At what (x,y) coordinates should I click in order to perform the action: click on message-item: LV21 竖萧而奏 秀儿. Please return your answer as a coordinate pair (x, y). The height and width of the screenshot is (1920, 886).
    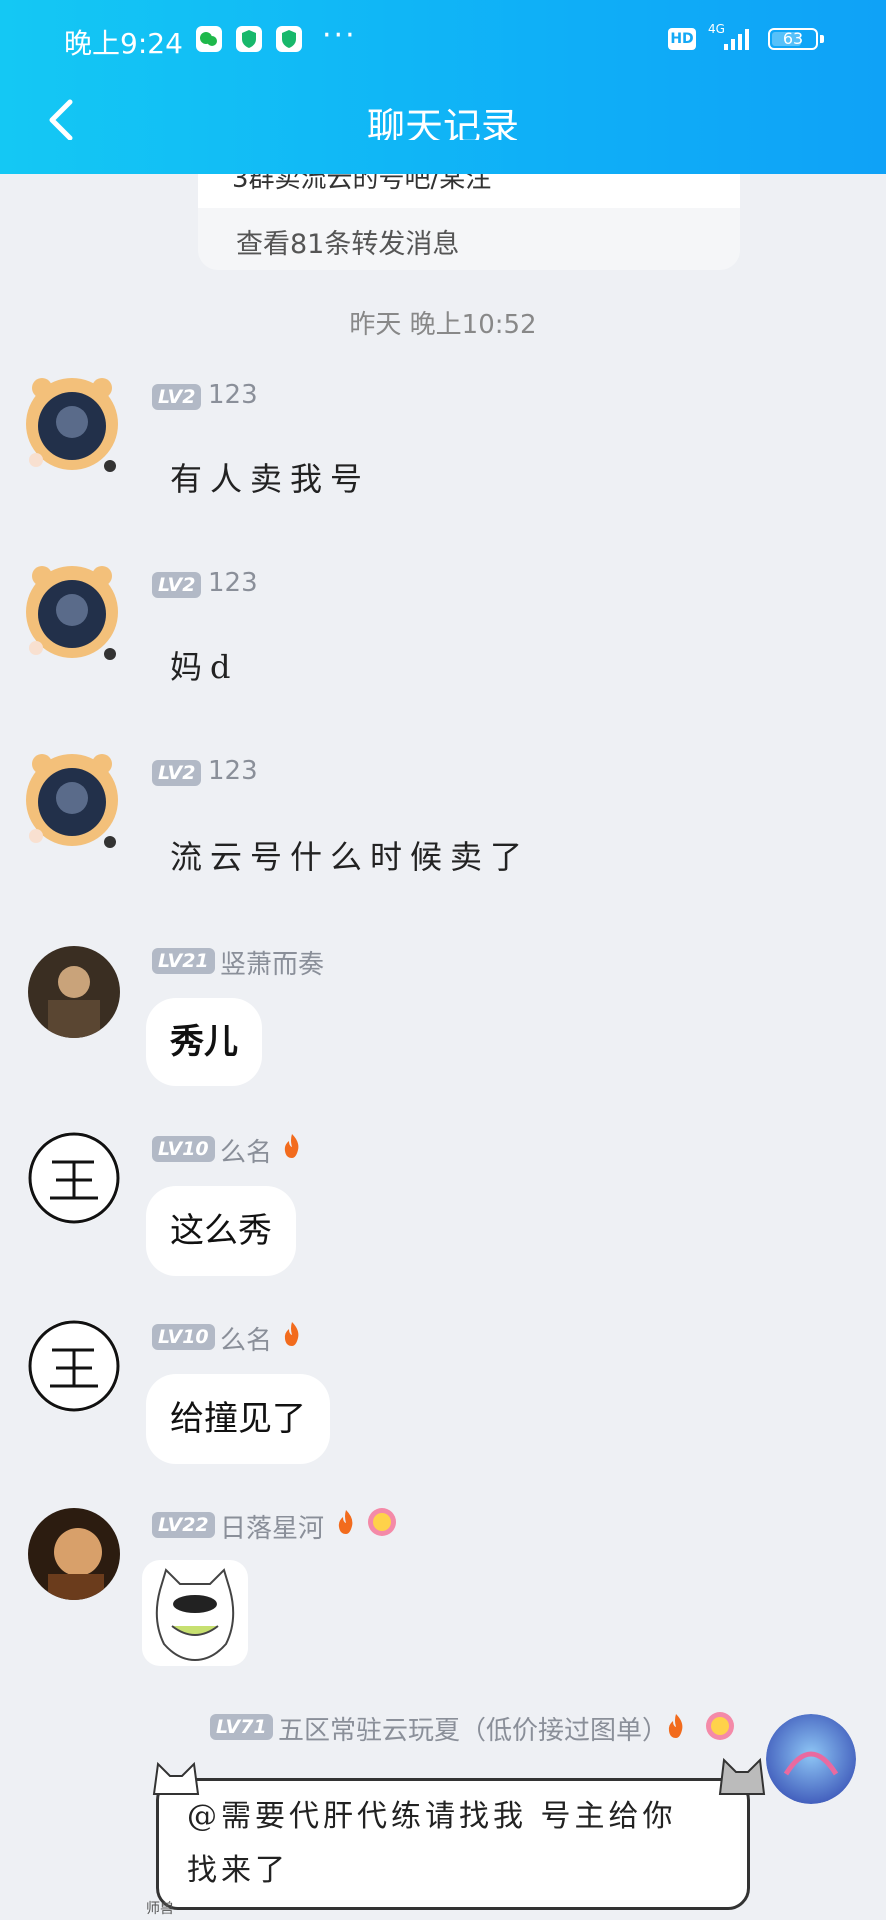
    Looking at the image, I should click on (443, 1015).